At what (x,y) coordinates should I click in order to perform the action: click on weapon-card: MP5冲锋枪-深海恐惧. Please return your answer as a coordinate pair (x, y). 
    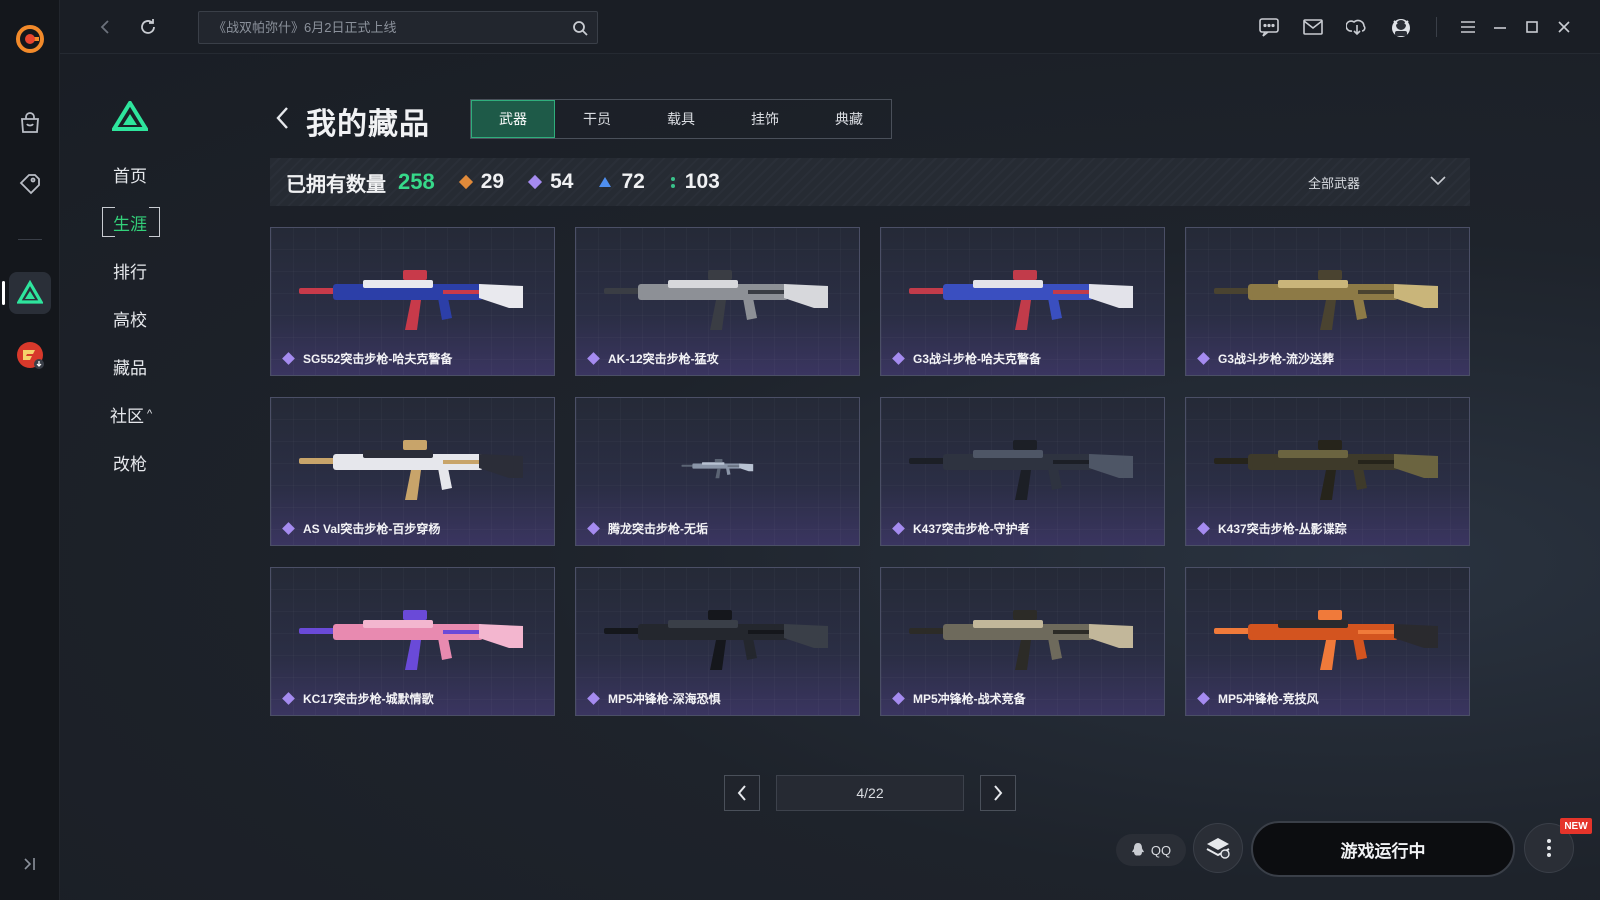
    Looking at the image, I should click on (717, 641).